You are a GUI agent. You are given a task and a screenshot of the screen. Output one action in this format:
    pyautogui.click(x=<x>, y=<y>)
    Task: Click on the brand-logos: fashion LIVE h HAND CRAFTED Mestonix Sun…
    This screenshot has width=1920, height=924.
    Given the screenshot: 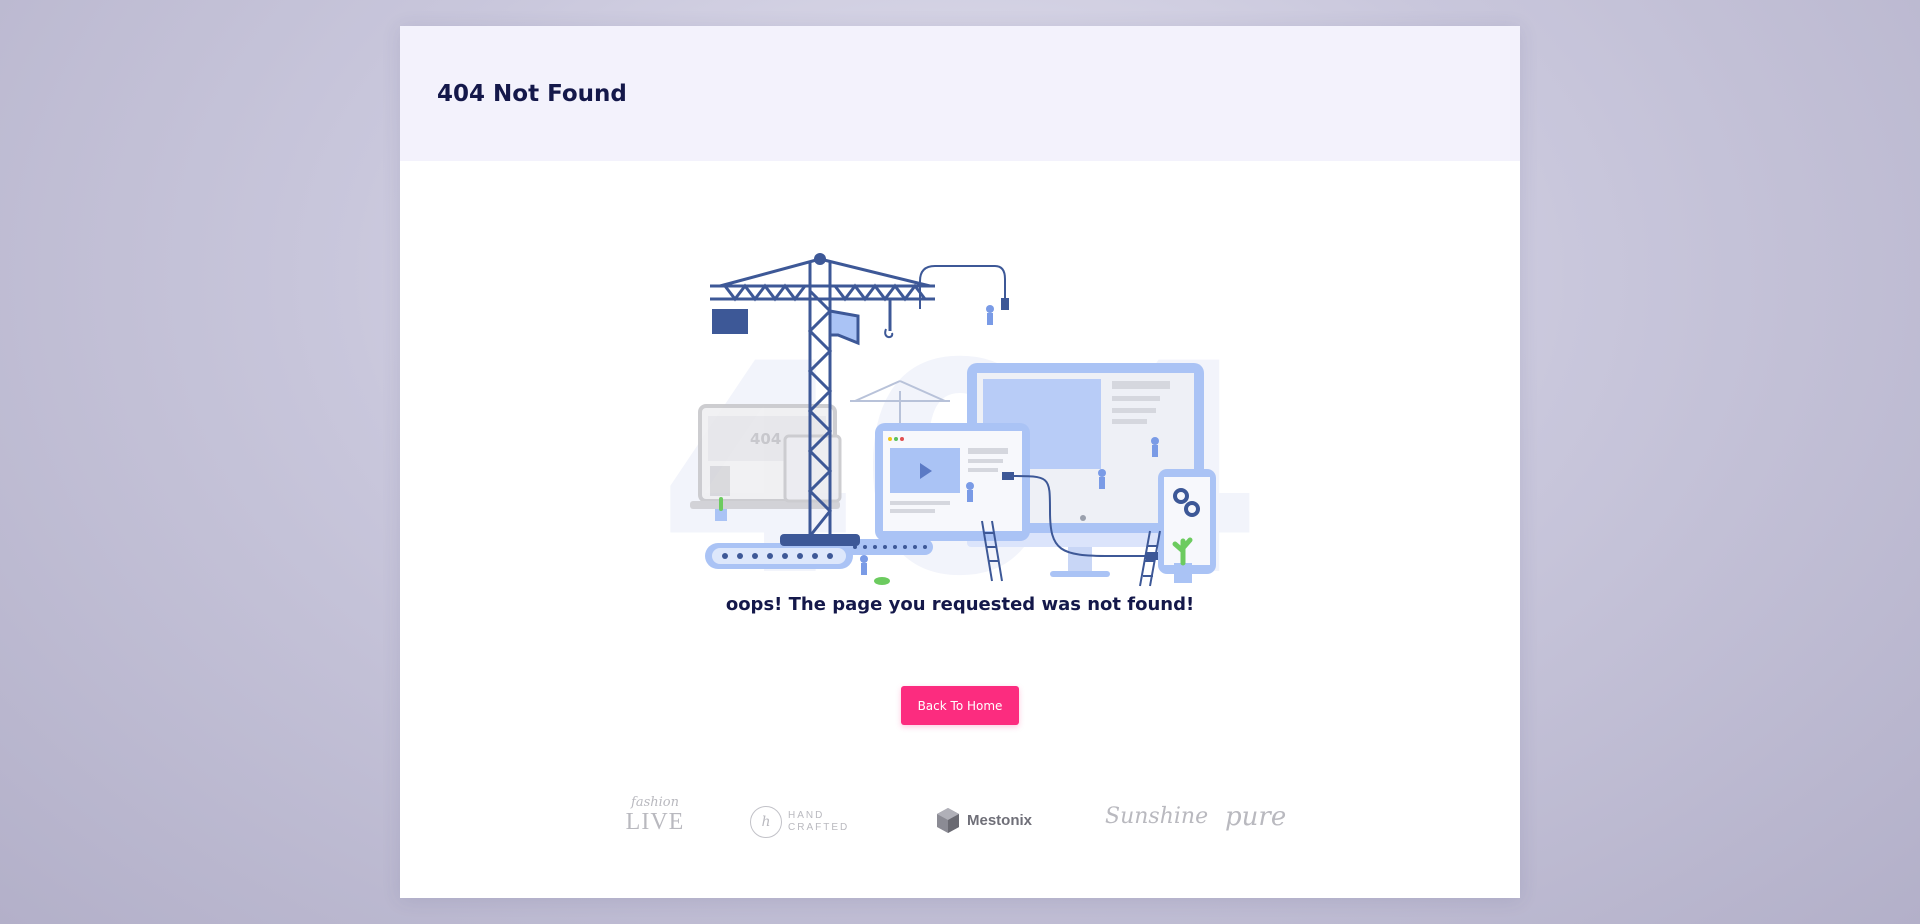 What is the action you would take?
    pyautogui.click(x=960, y=821)
    